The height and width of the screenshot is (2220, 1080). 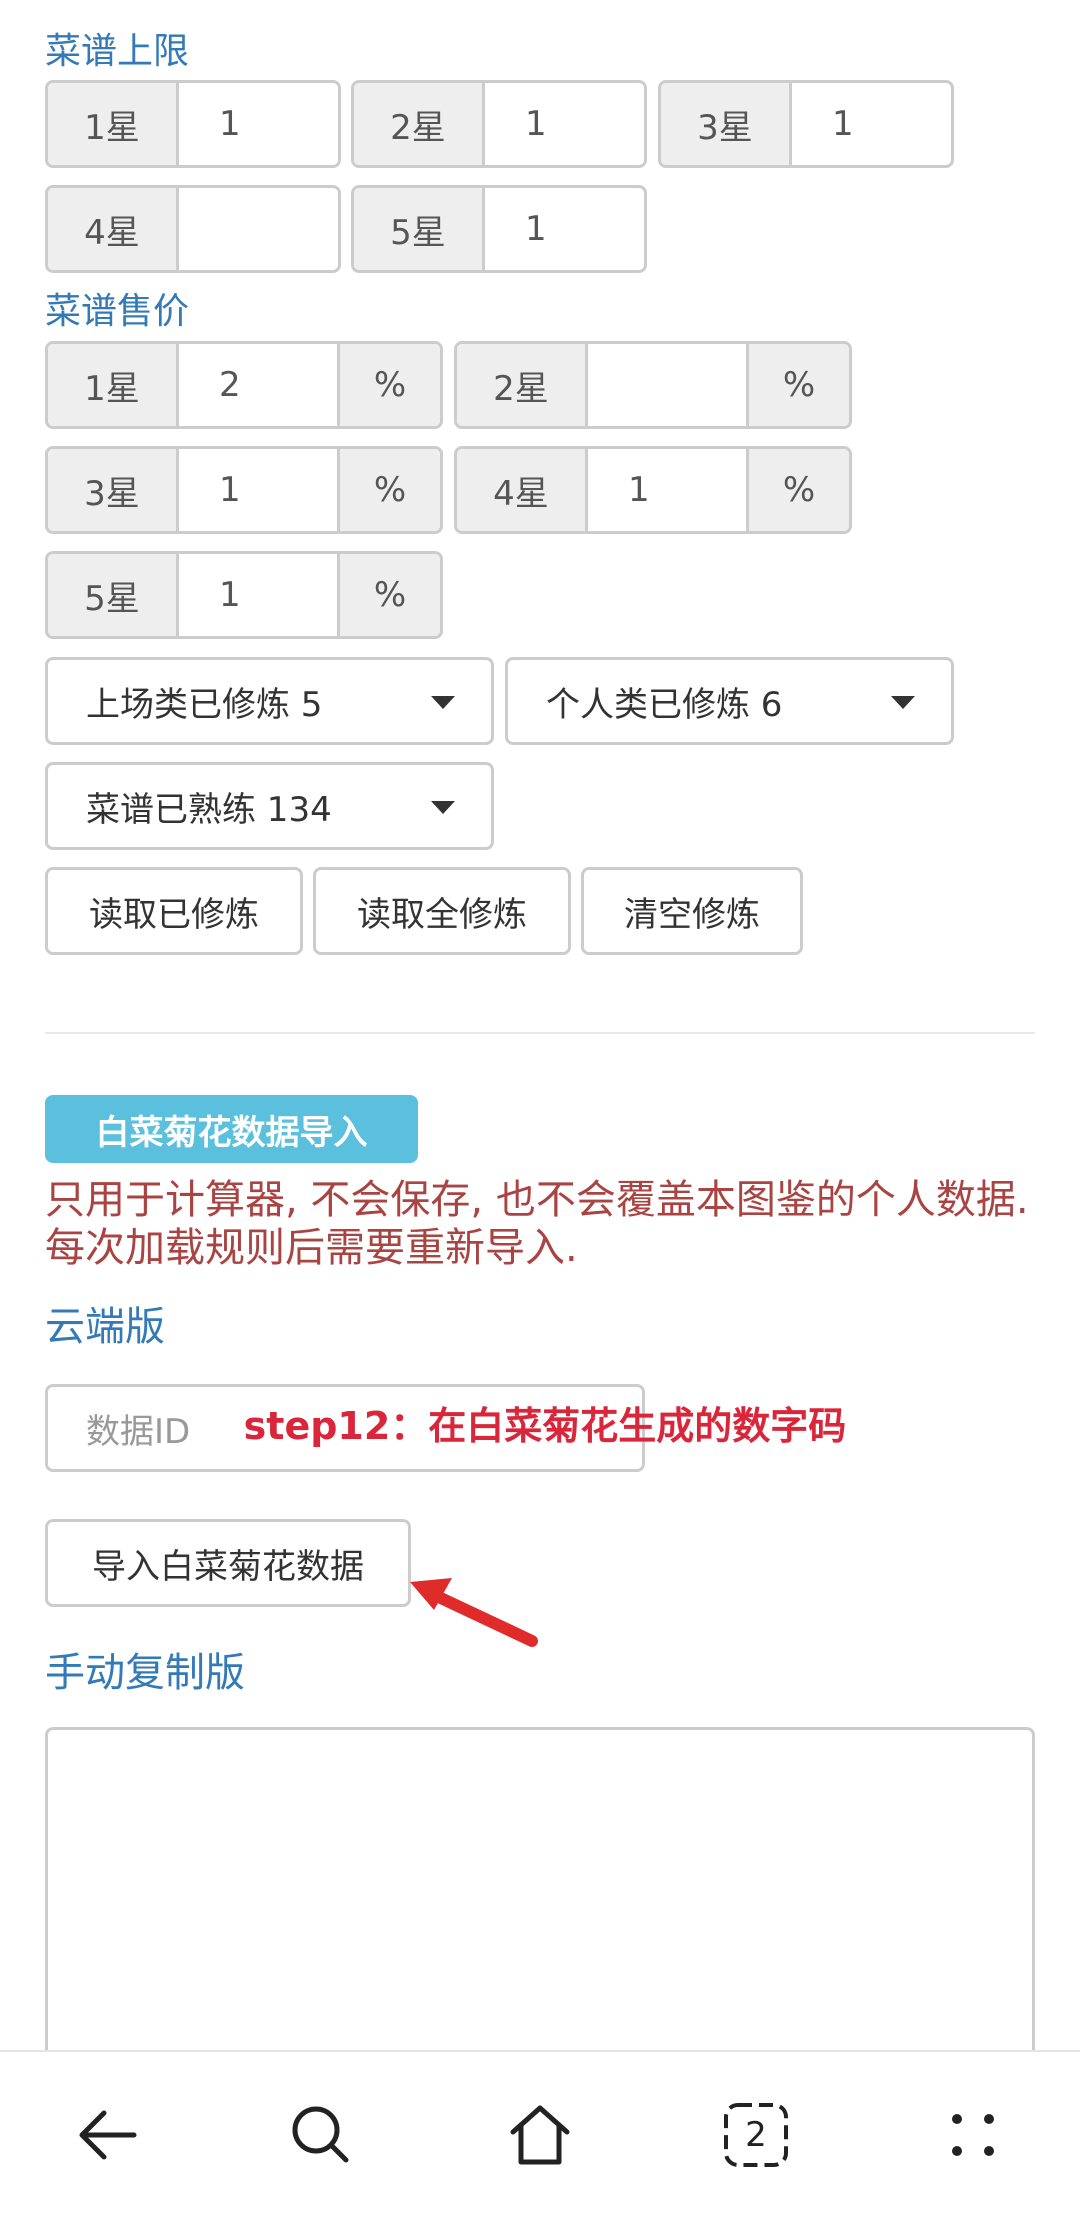 I want to click on recipe-limit-1star-group: 1星 1, so click(x=193, y=124).